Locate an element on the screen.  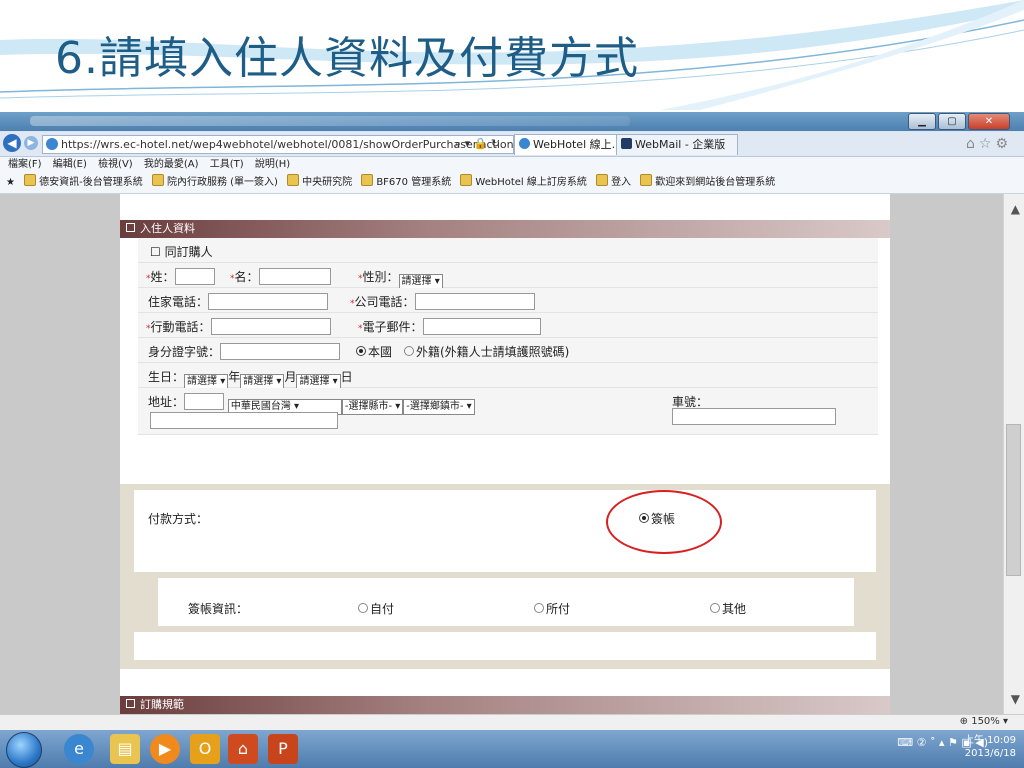
form-row: 住家電話： *公司電話： is located at coordinates (508, 300).